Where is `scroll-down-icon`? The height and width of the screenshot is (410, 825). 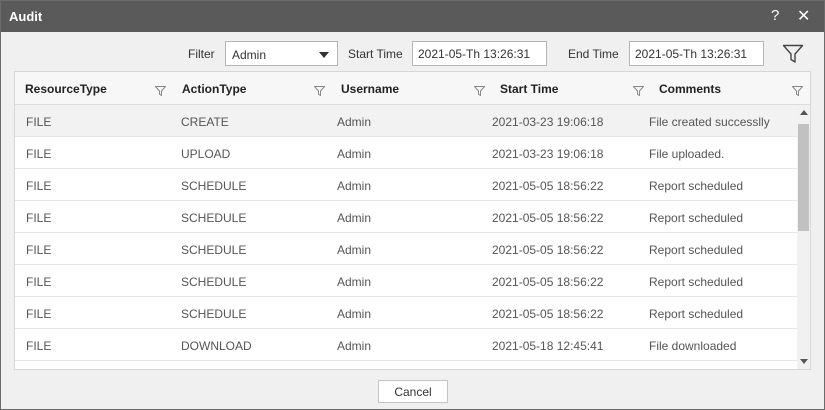 scroll-down-icon is located at coordinates (804, 361).